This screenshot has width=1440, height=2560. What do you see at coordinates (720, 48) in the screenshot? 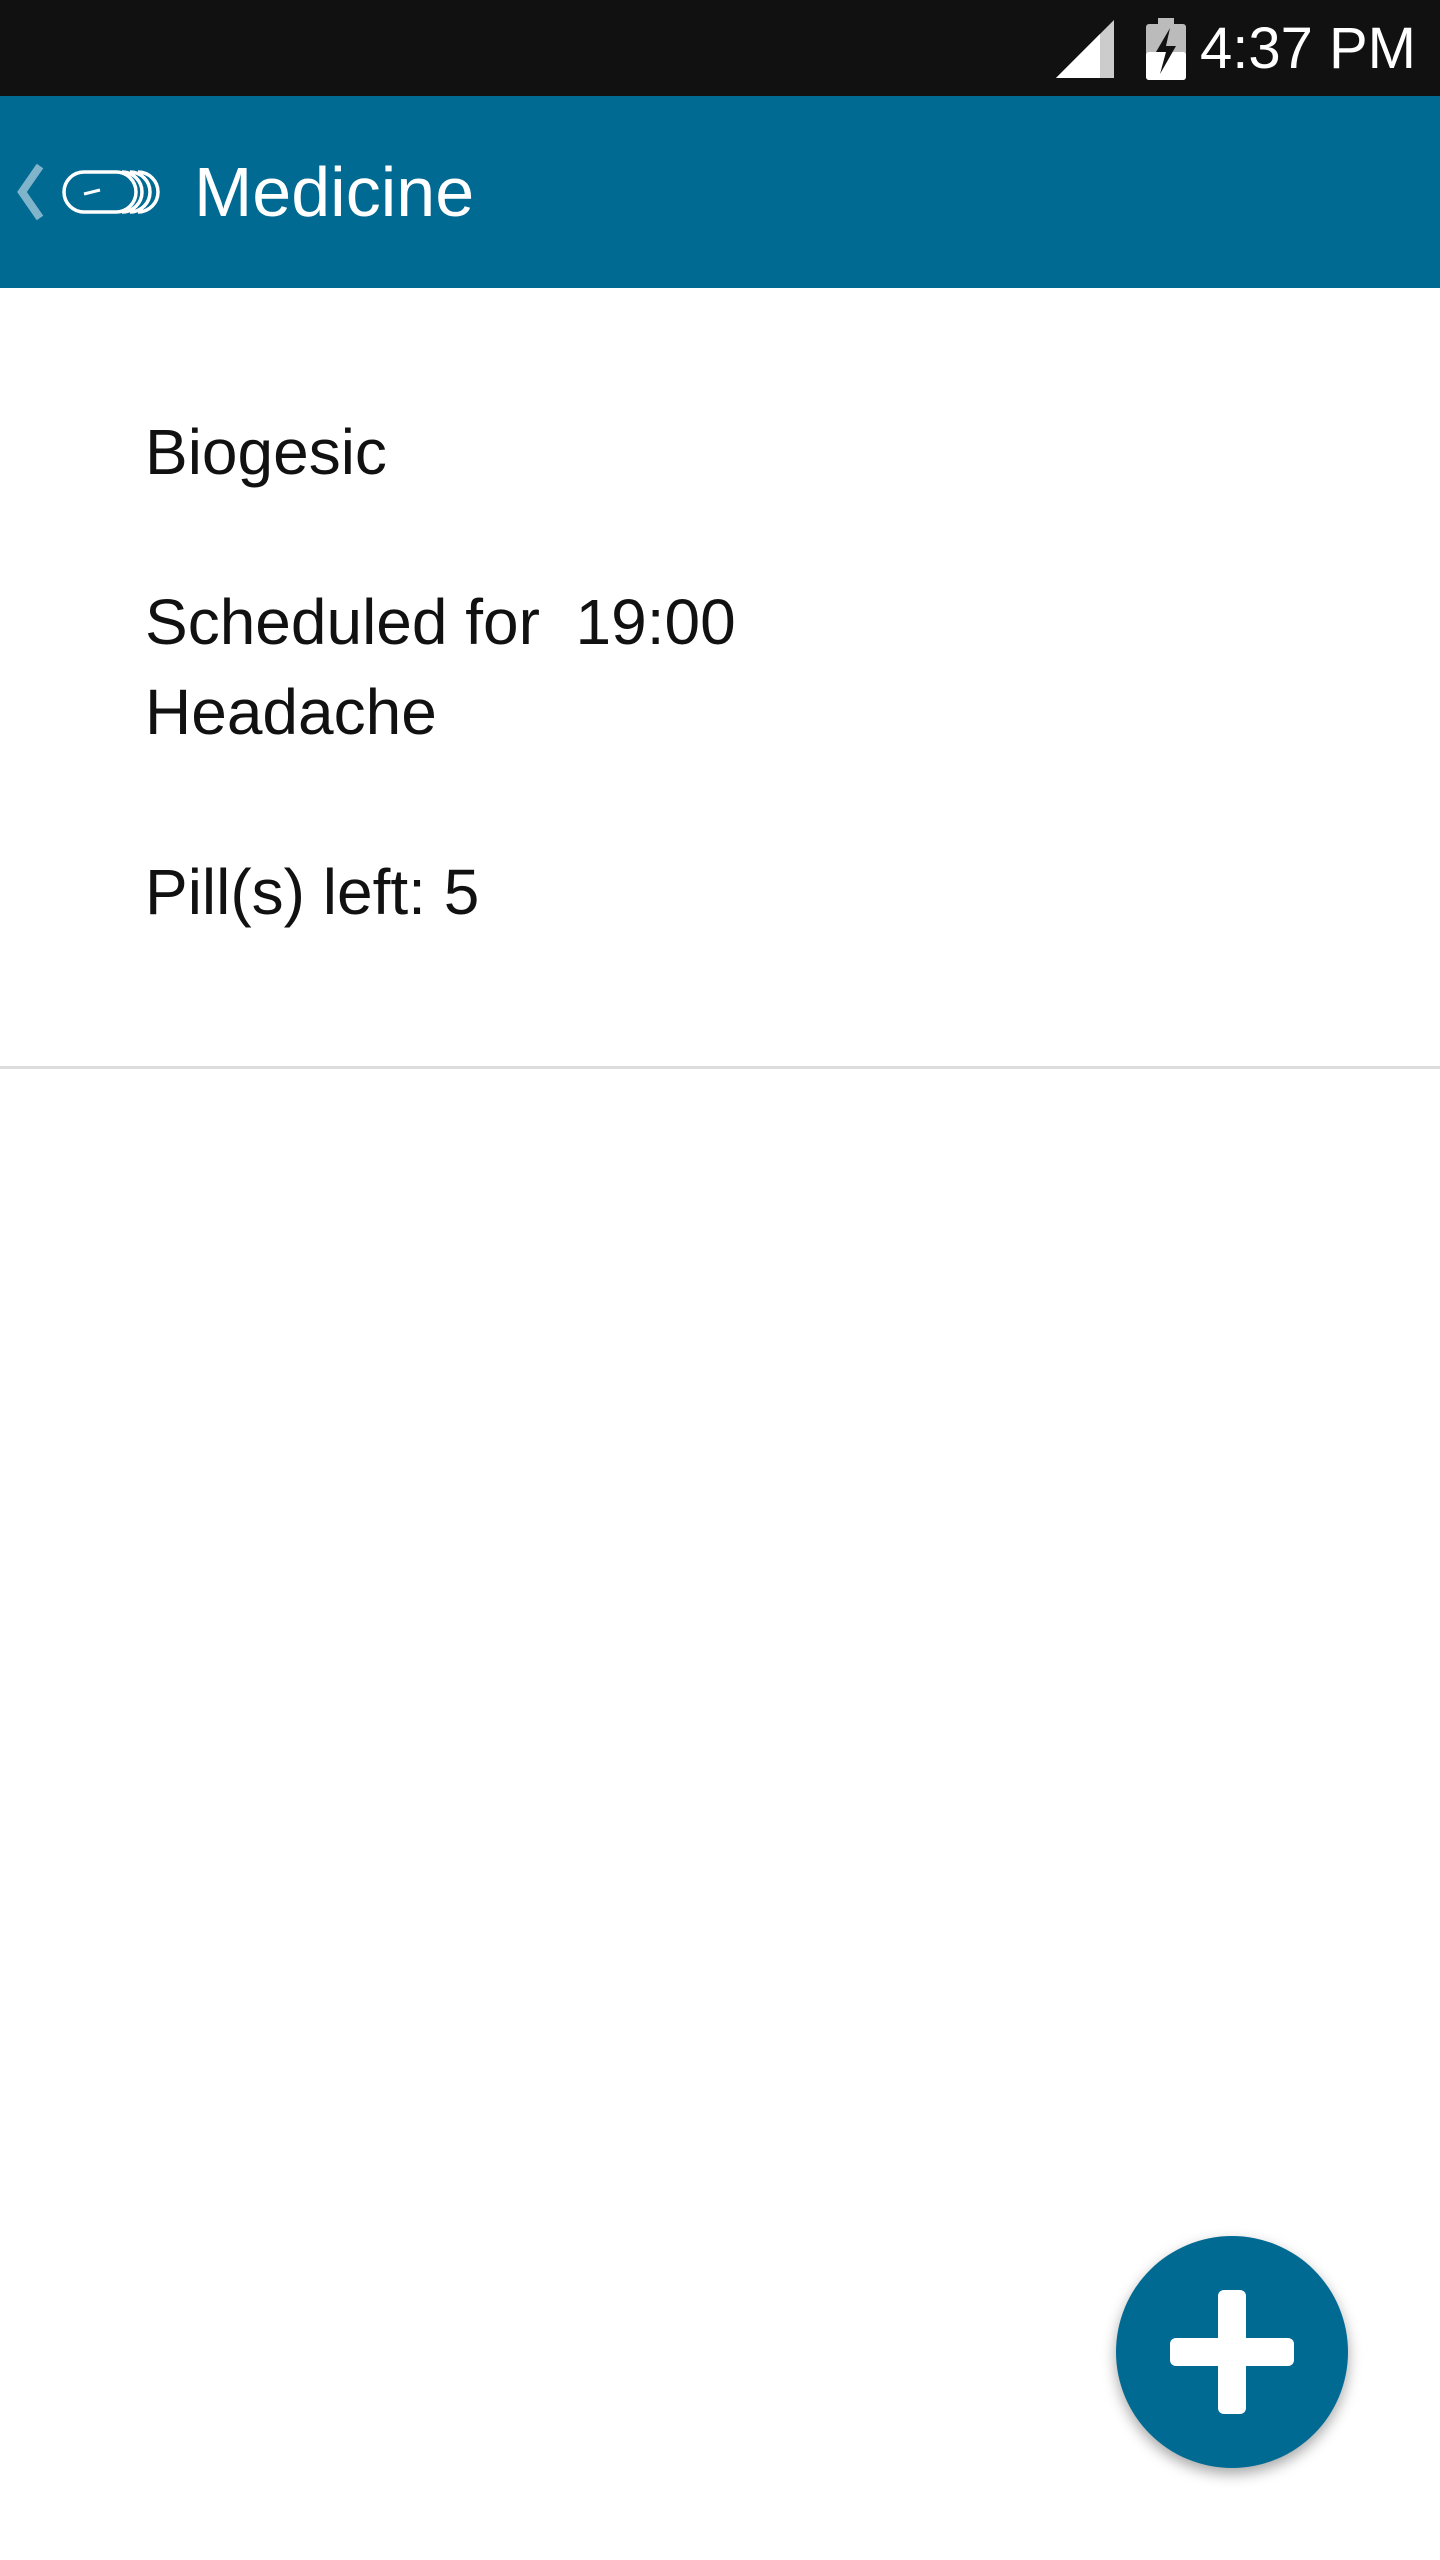
I see `status-bar: 4:37 PM` at bounding box center [720, 48].